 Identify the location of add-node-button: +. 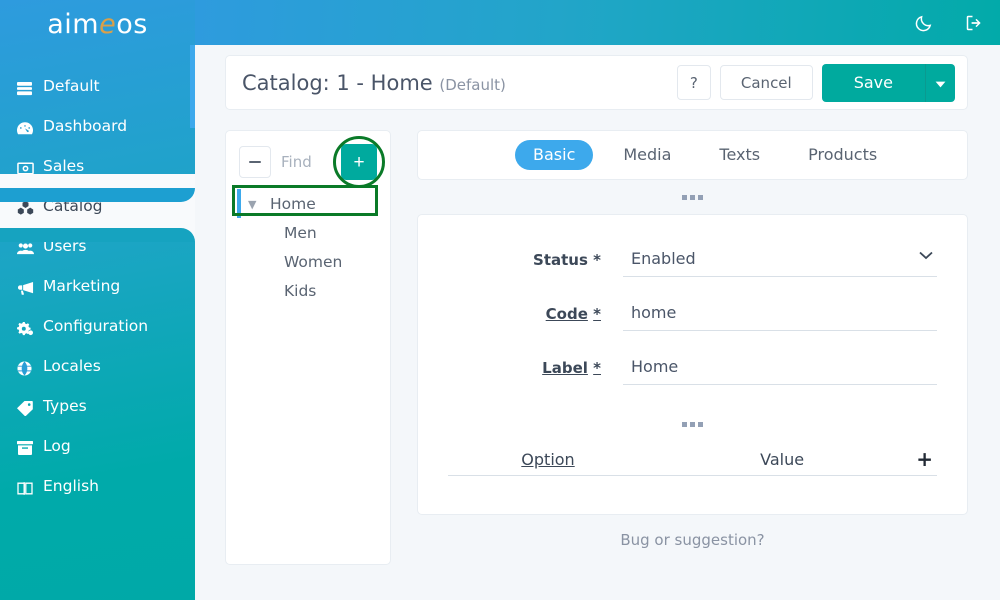
(359, 162).